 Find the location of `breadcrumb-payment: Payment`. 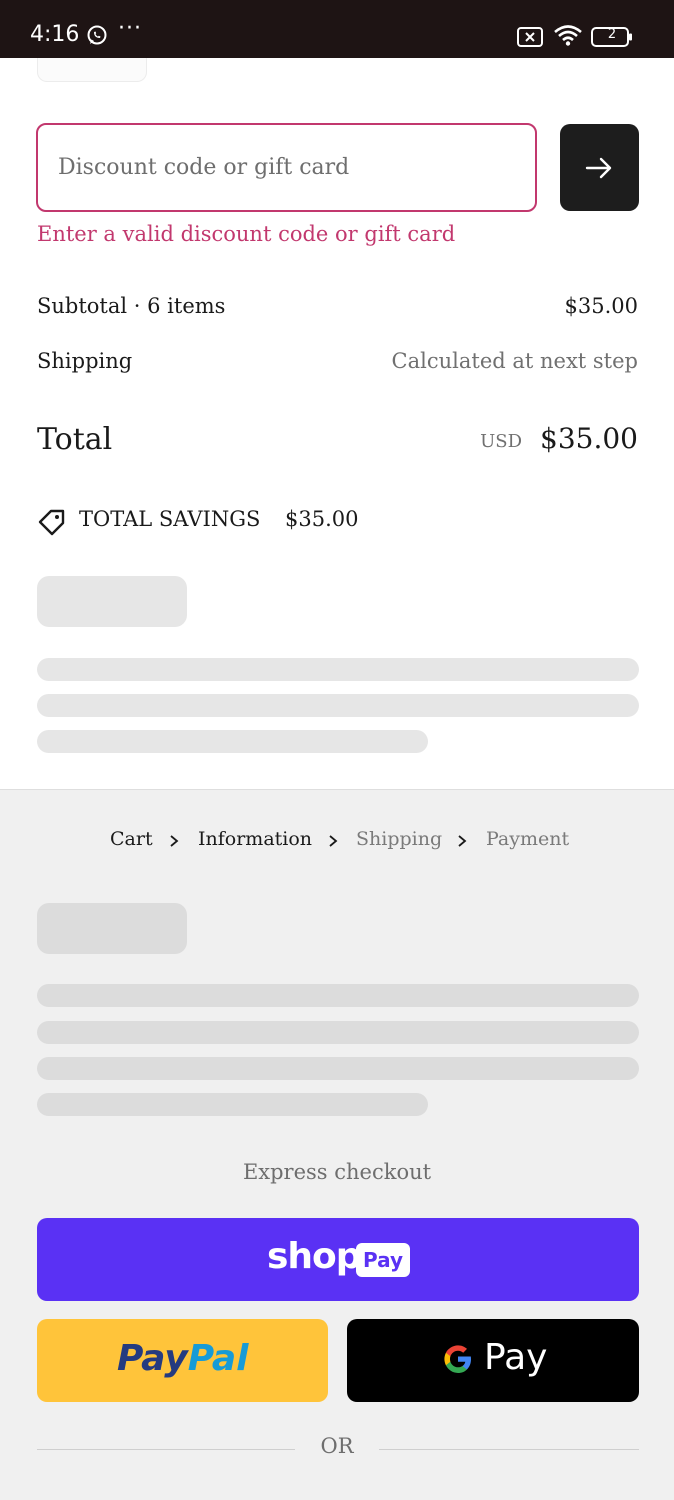

breadcrumb-payment: Payment is located at coordinates (528, 839).